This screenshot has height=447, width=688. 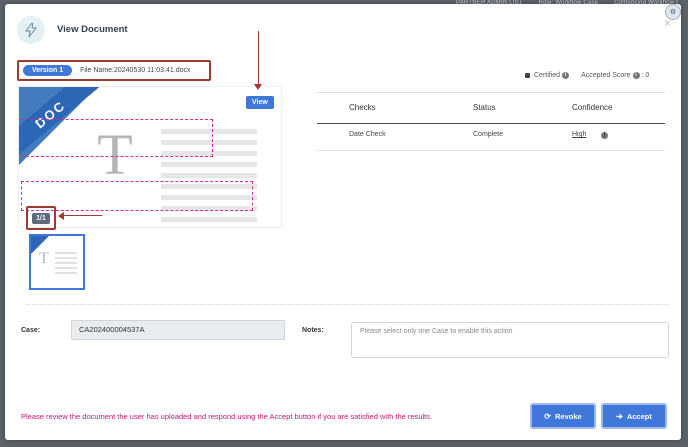 What do you see at coordinates (579, 134) in the screenshot?
I see `confidence-link: High` at bounding box center [579, 134].